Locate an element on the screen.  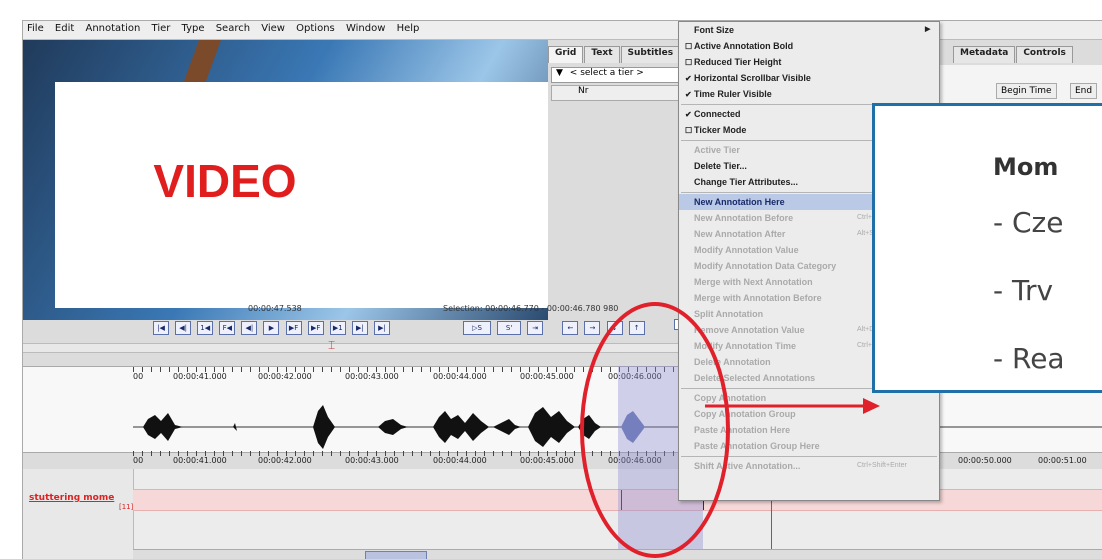
menu-item-font-size: Font Size ▶ is located at coordinates (809, 30).